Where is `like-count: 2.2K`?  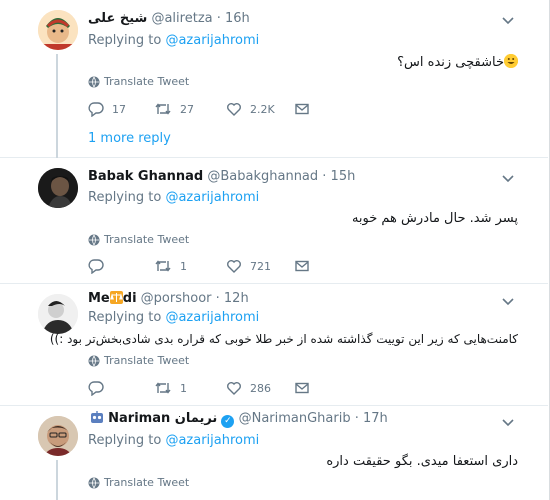 like-count: 2.2K is located at coordinates (262, 109).